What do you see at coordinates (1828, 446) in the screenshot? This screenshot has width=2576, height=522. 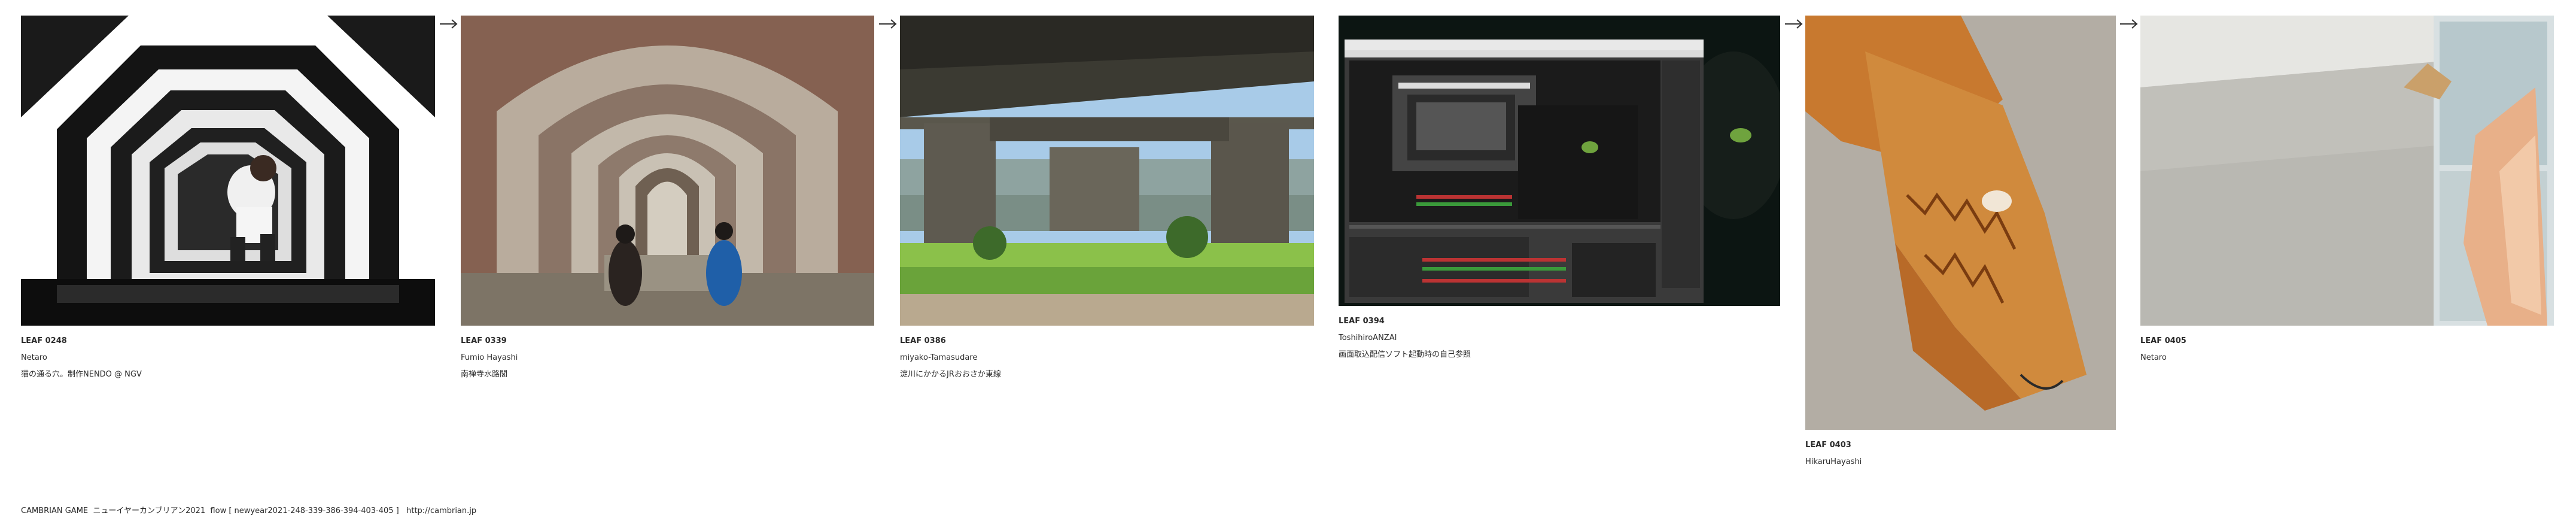 I see `leaf-id: LEAF 0403` at bounding box center [1828, 446].